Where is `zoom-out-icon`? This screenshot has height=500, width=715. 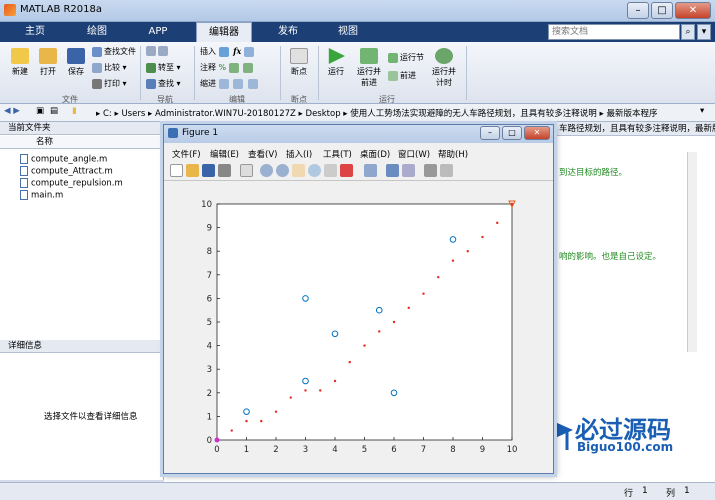
zoom-out-icon is located at coordinates (282, 170).